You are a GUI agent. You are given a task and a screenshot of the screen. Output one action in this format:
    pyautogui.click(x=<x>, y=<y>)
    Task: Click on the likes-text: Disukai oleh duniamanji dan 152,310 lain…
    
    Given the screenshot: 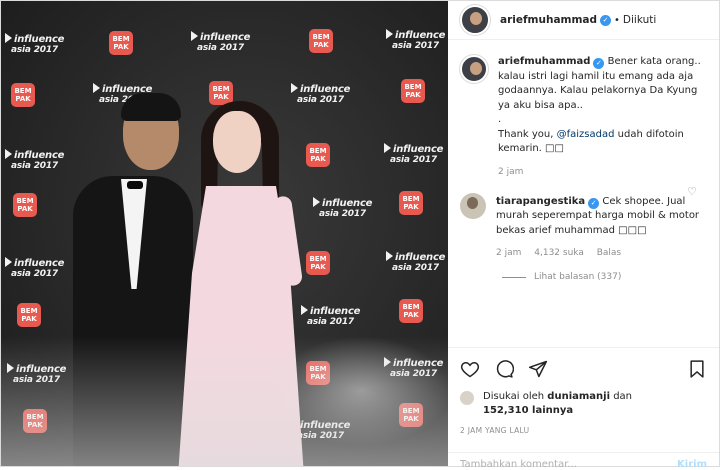 What is the action you would take?
    pyautogui.click(x=557, y=404)
    